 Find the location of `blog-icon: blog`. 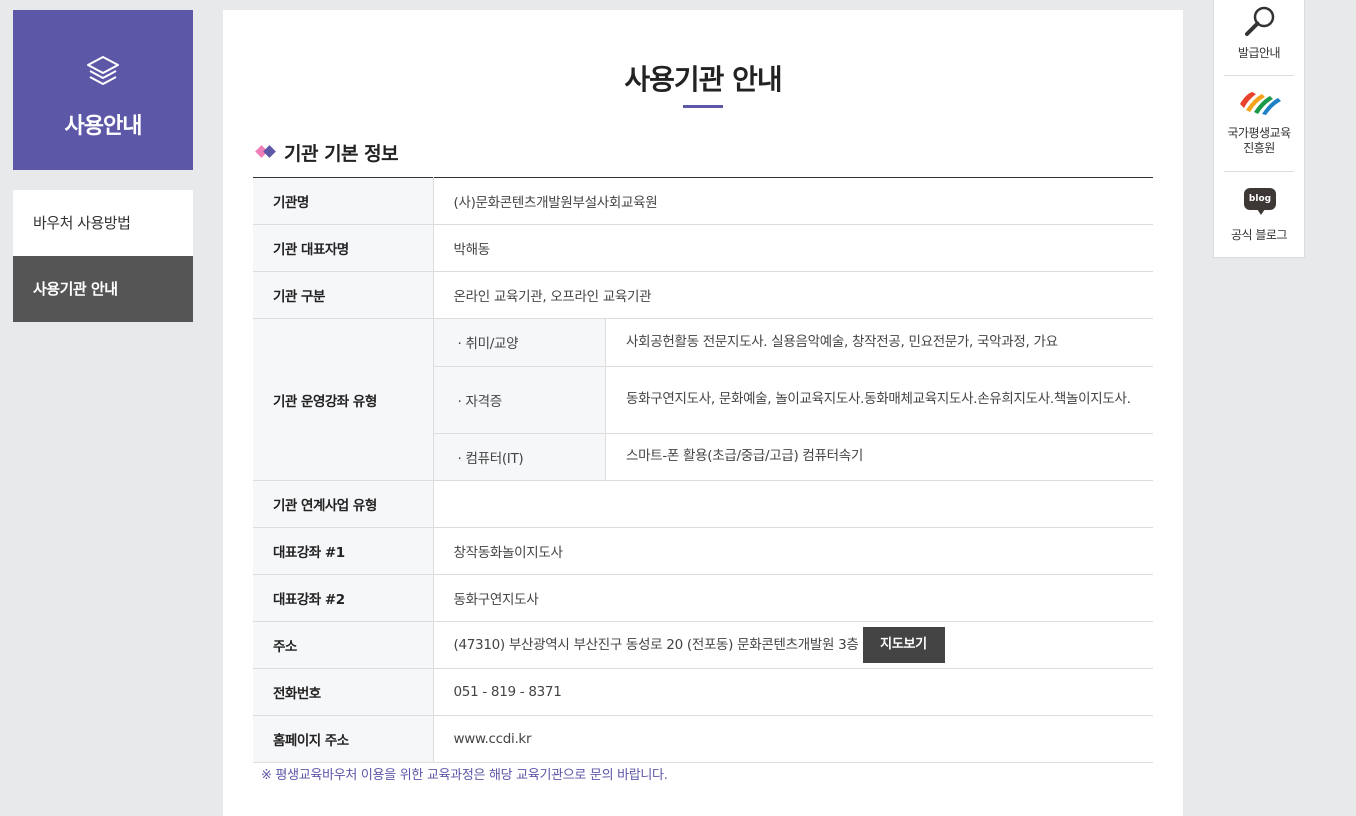

blog-icon: blog is located at coordinates (1260, 201).